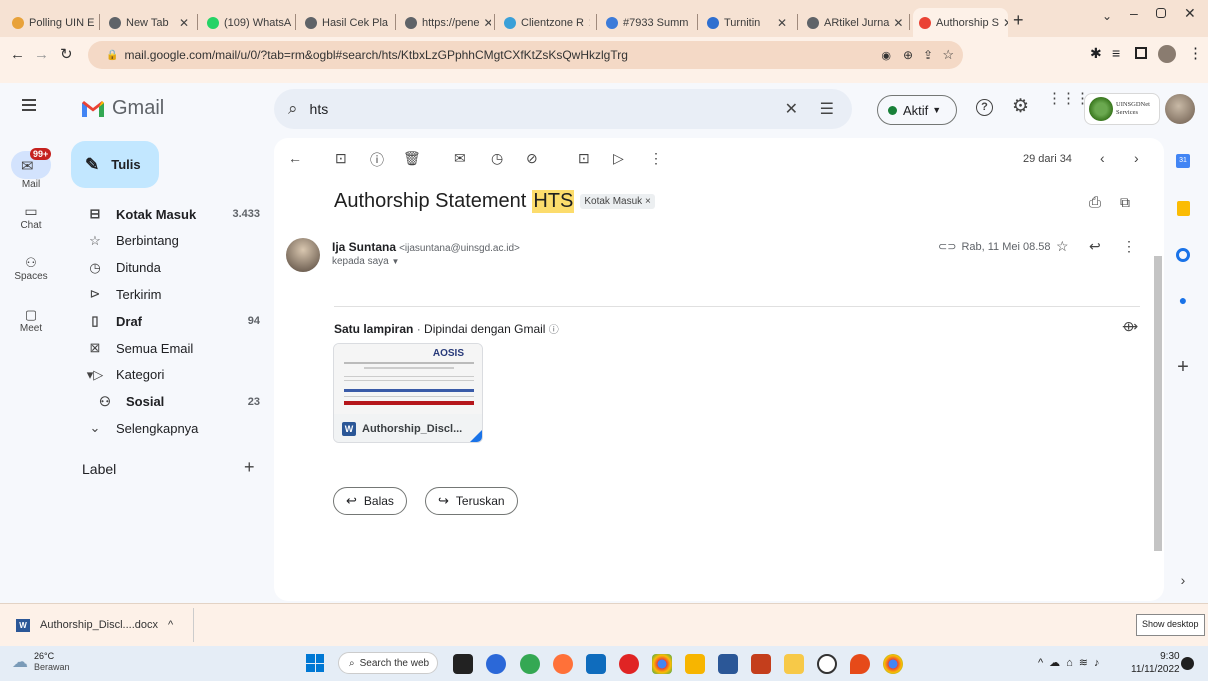 This screenshot has height=681, width=1208. Describe the element at coordinates (365, 261) in the screenshot. I see `recipient-dropdown: kepada saya ▼` at that location.